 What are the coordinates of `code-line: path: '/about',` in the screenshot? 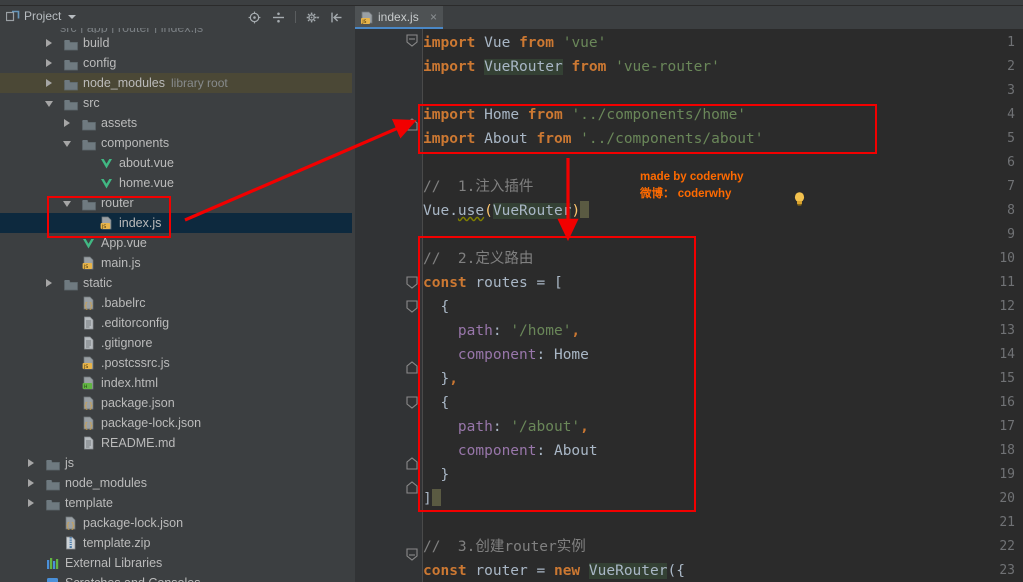 It's located at (506, 427).